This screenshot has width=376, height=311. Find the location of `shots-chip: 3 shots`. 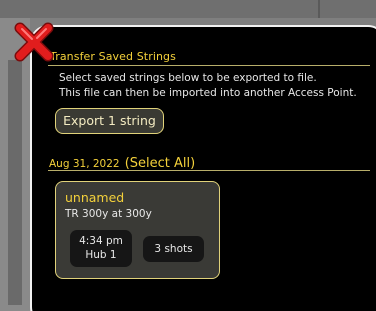

shots-chip: 3 shots is located at coordinates (173, 249).